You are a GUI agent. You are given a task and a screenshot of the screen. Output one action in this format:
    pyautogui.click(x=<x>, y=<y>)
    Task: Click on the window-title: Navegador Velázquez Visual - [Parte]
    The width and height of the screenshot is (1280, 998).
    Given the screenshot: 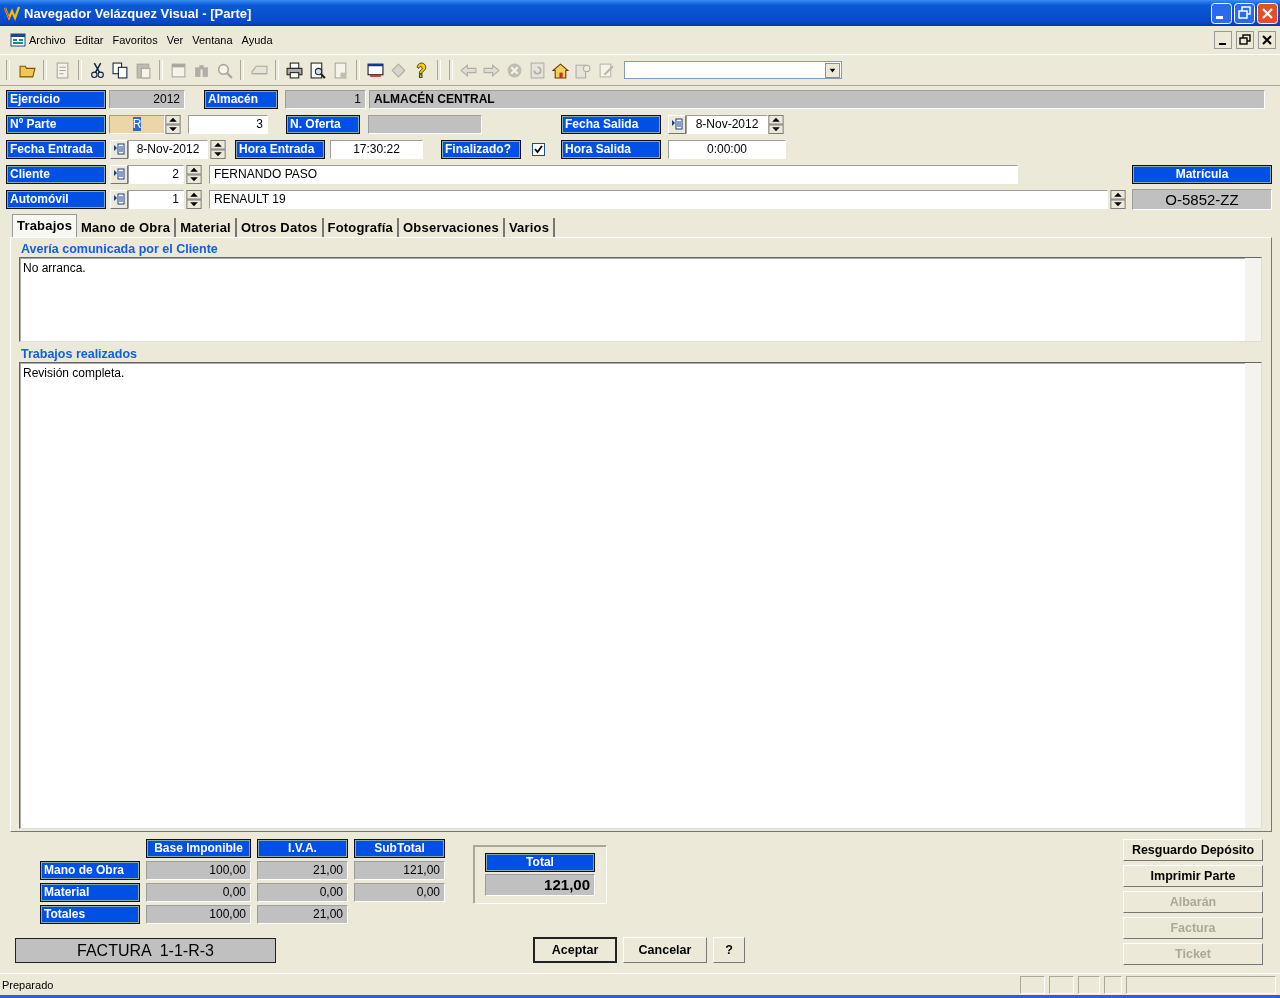 What is the action you would take?
    pyautogui.click(x=138, y=13)
    